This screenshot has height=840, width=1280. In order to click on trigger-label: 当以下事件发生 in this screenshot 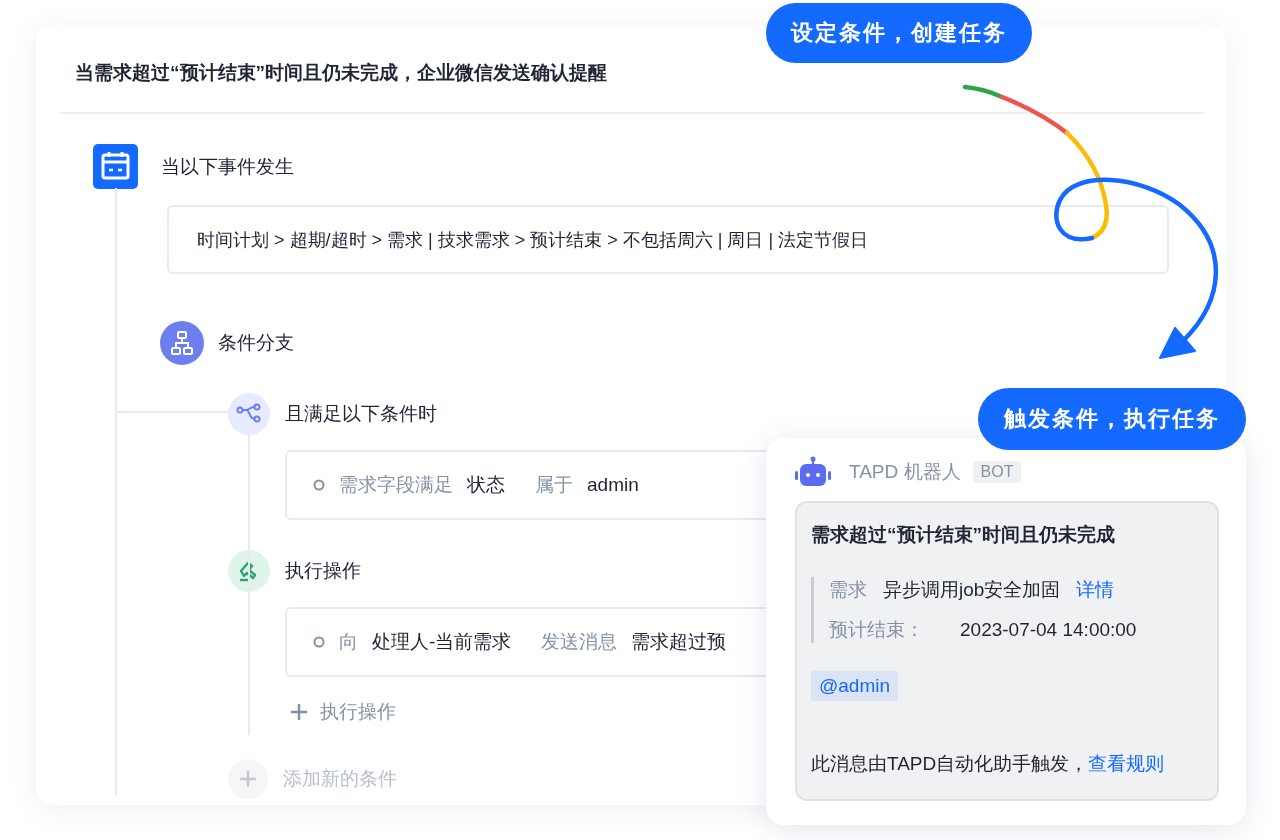, I will do `click(227, 166)`.